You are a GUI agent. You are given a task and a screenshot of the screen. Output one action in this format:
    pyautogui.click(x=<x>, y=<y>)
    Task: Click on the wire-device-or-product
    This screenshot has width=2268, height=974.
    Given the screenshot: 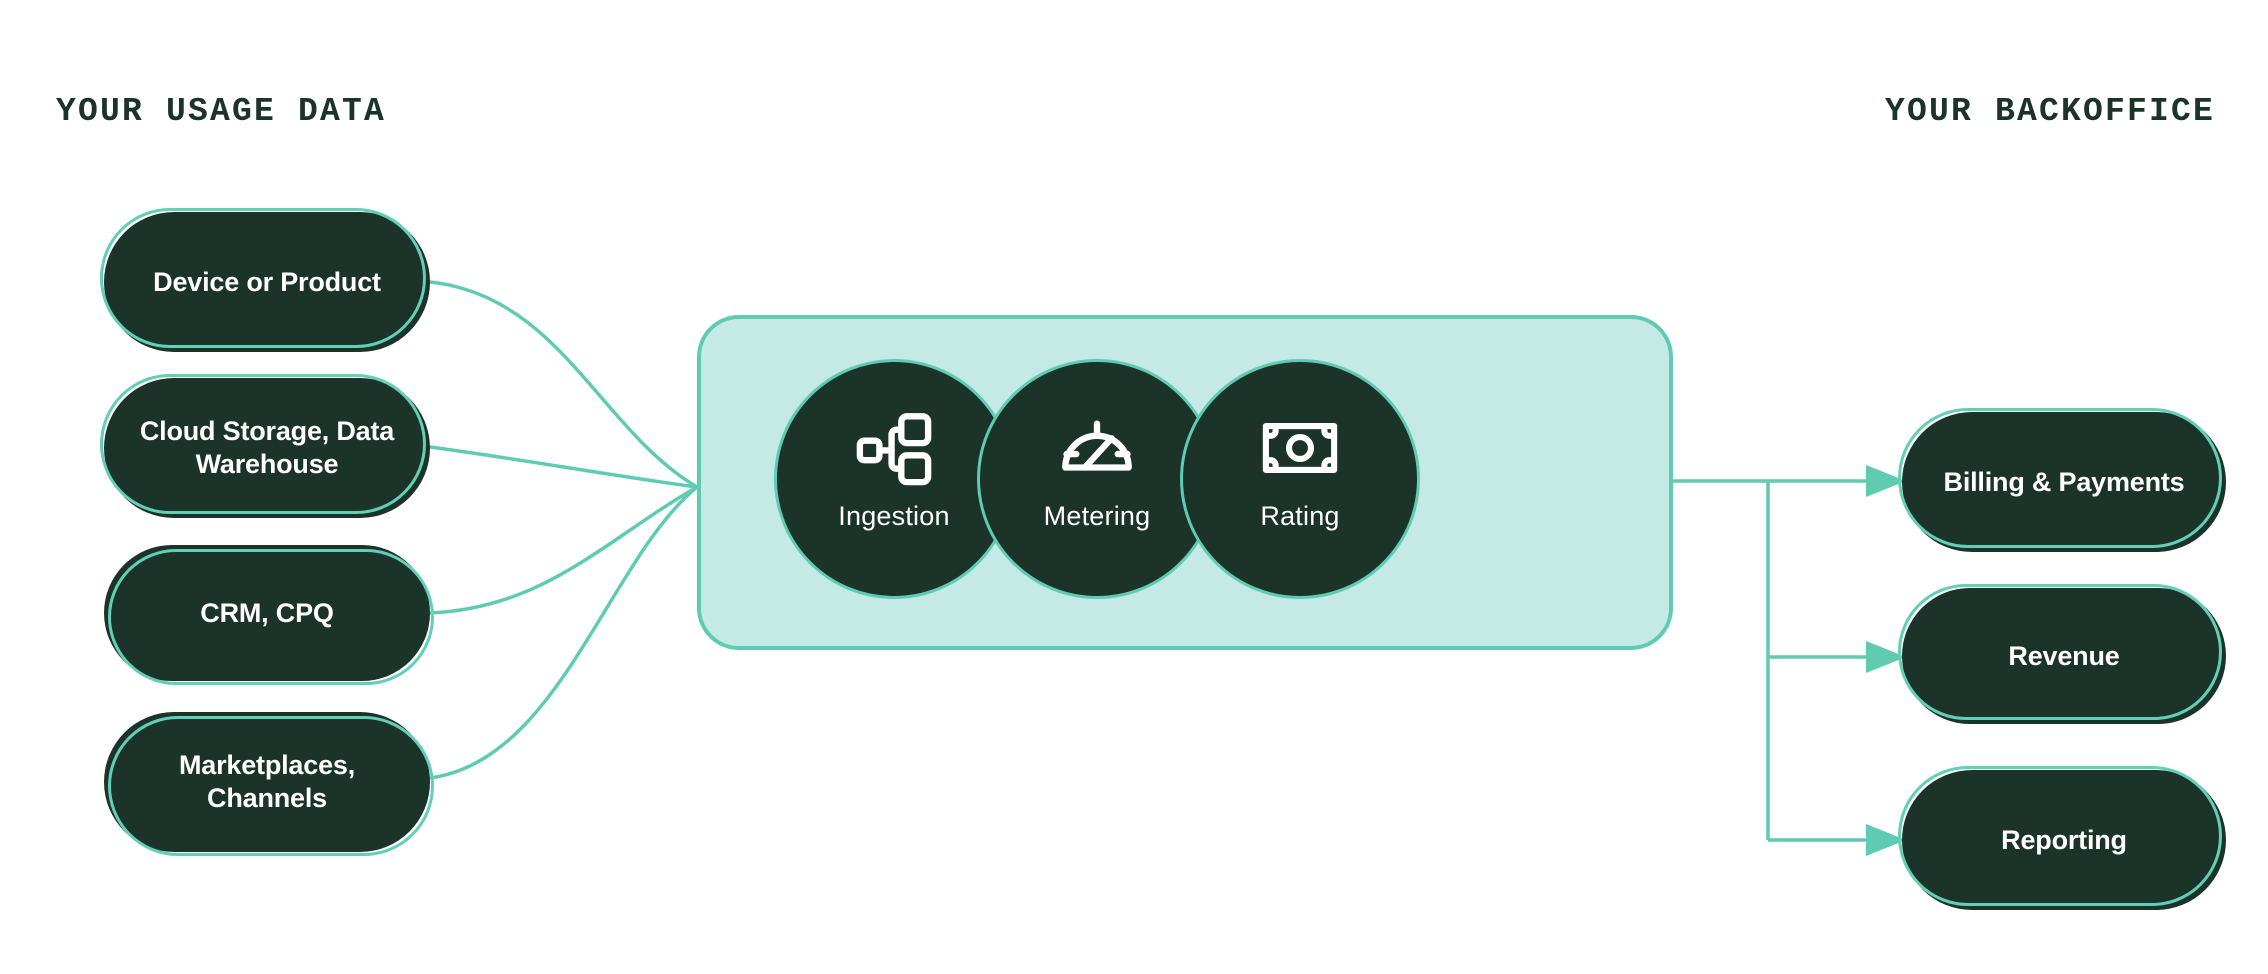 What is the action you would take?
    pyautogui.click(x=563, y=384)
    